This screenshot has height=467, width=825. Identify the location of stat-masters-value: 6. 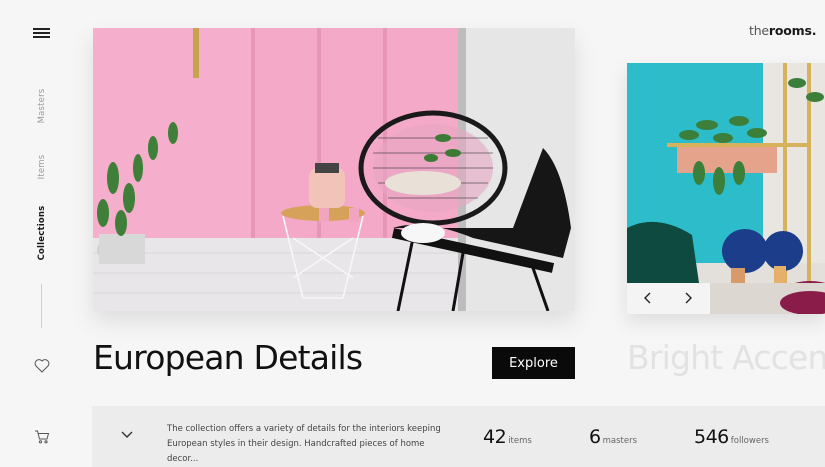
(595, 437).